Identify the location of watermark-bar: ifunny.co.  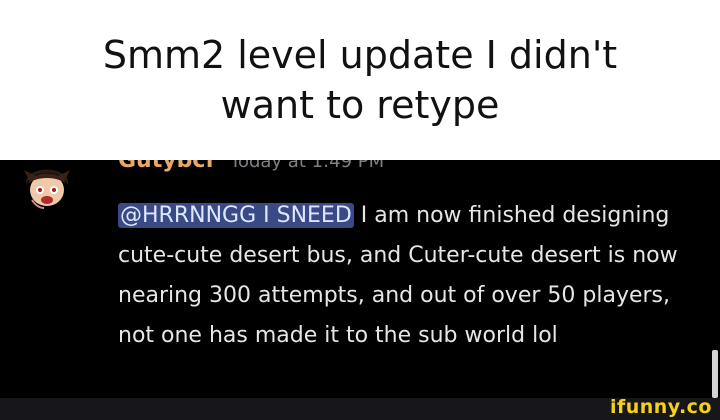
(360, 408).